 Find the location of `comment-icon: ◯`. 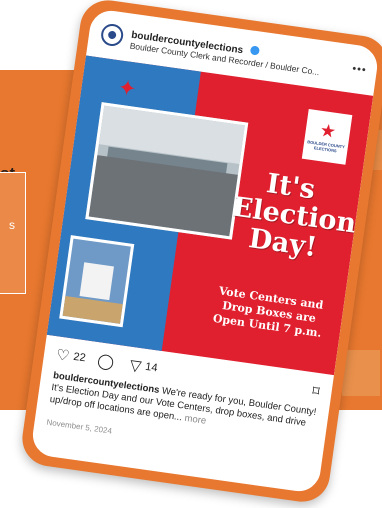

comment-icon: ◯ is located at coordinates (105, 361).